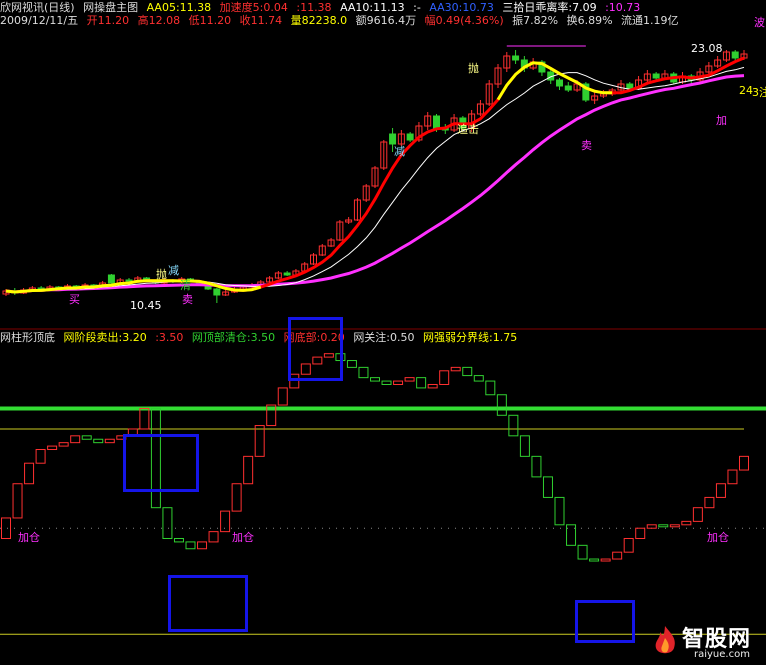 The image size is (766, 665). I want to click on clear-label: 清, so click(185, 285).